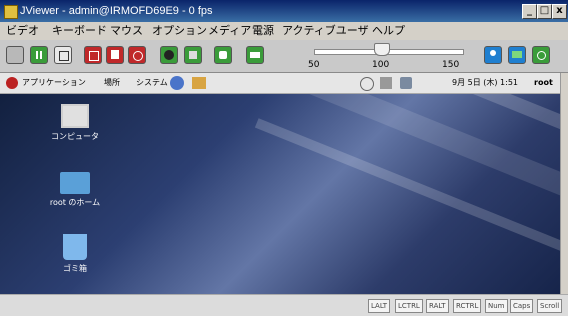 Image resolution: width=568 pixels, height=316 pixels. Describe the element at coordinates (559, 11) in the screenshot. I see `close-button: x` at that location.